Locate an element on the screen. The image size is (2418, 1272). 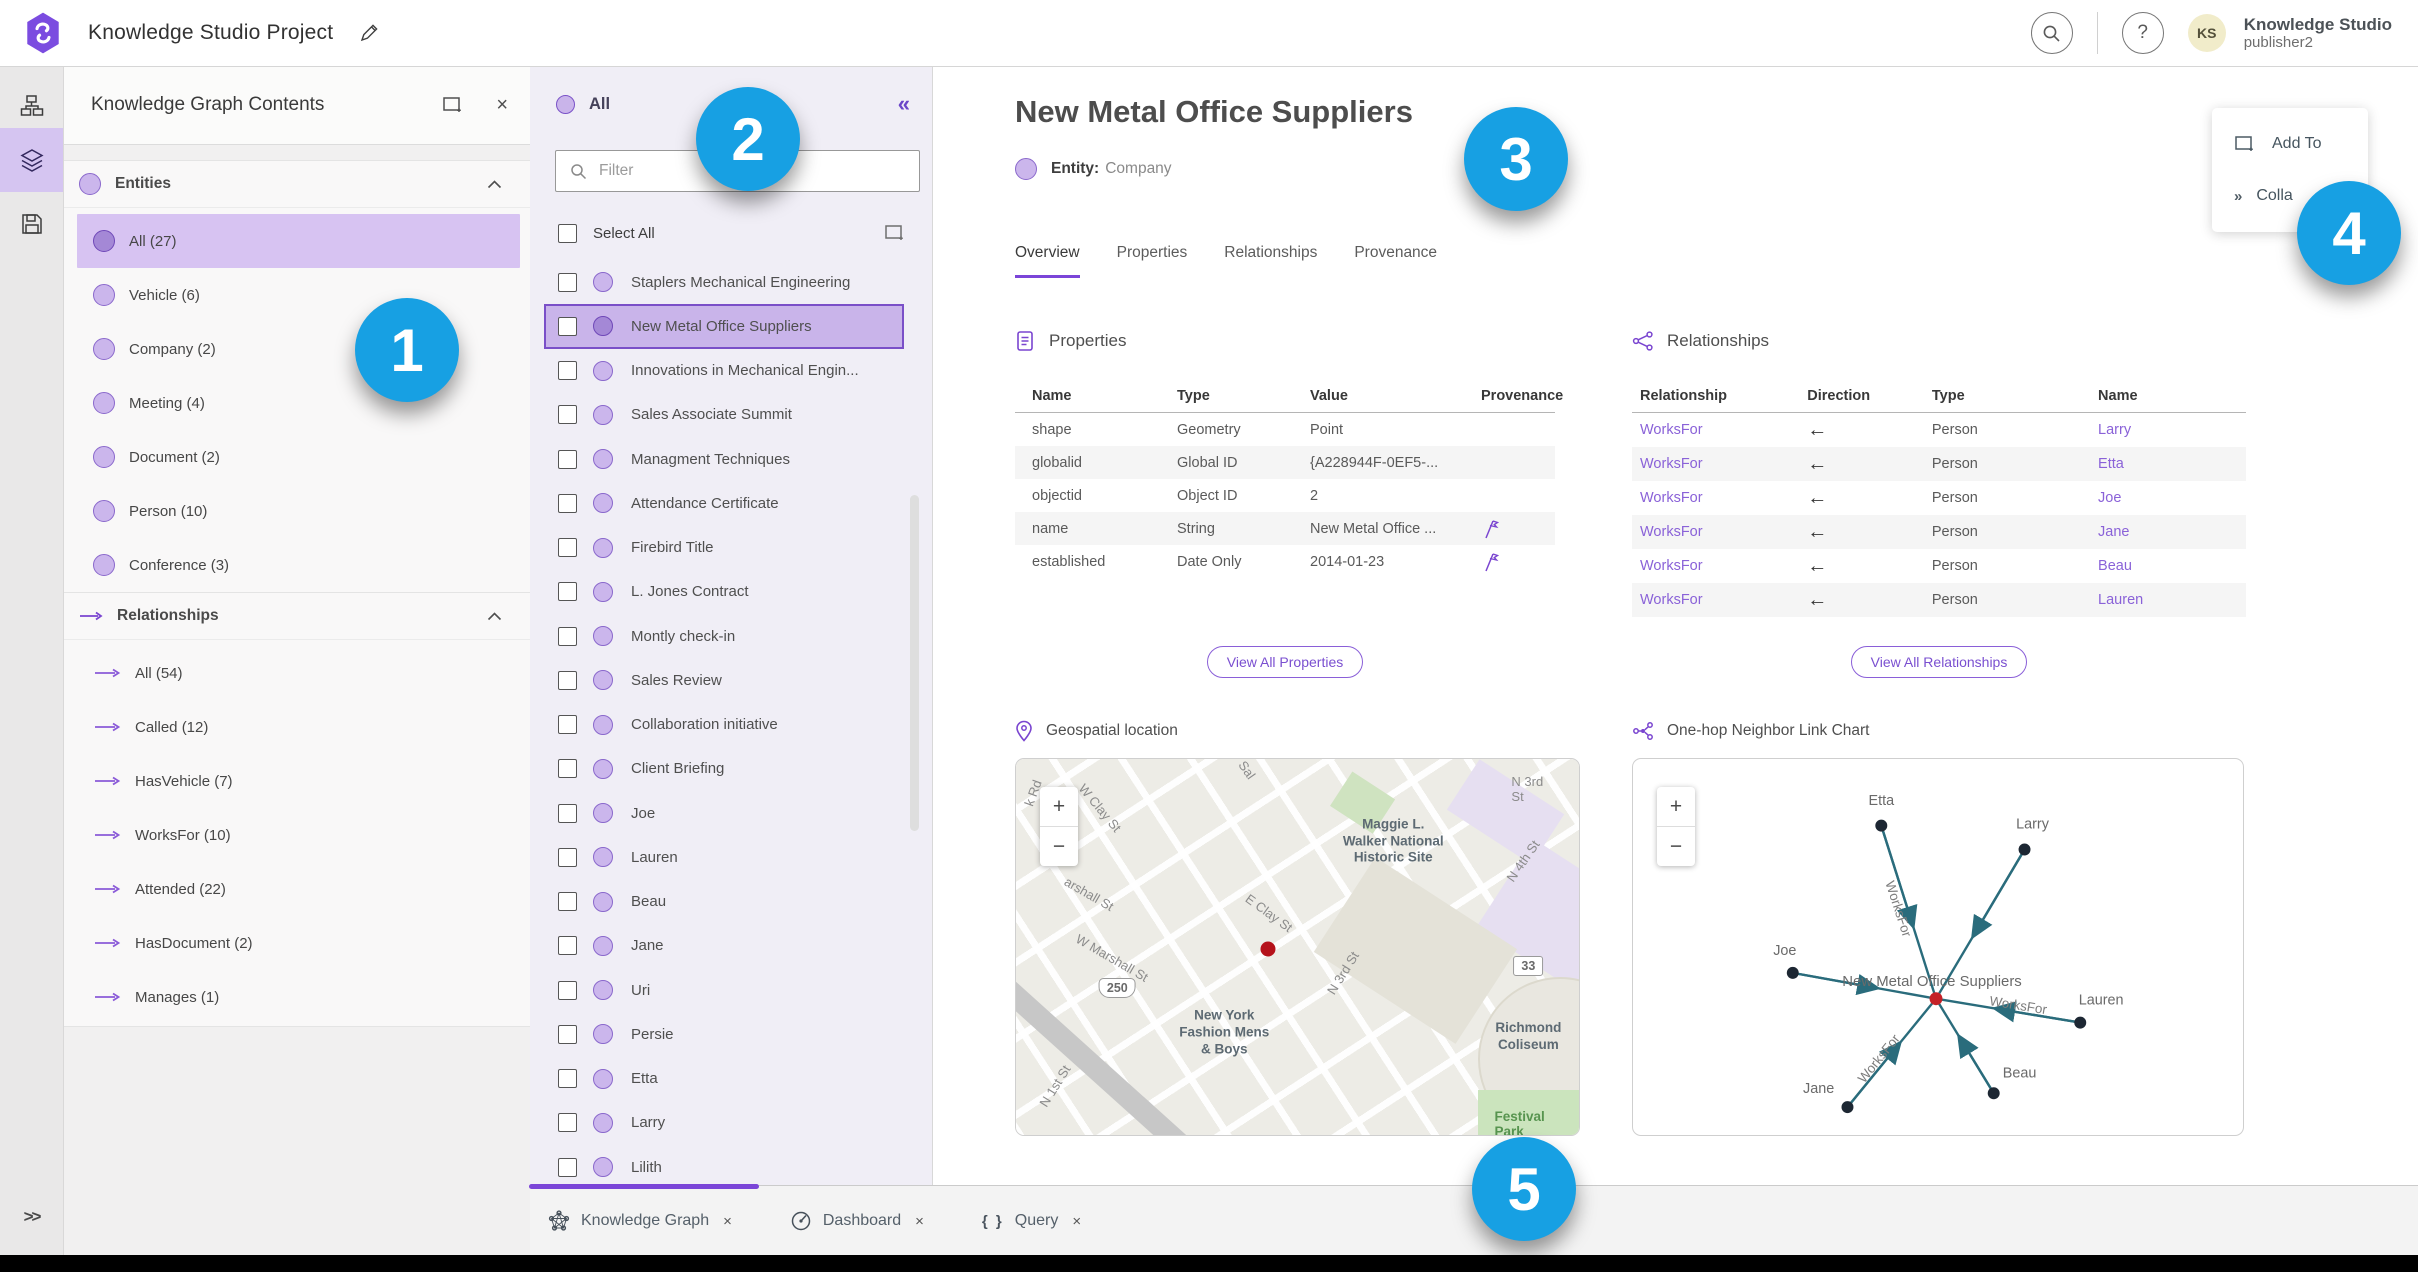
help-button: ? is located at coordinates (2142, 33).